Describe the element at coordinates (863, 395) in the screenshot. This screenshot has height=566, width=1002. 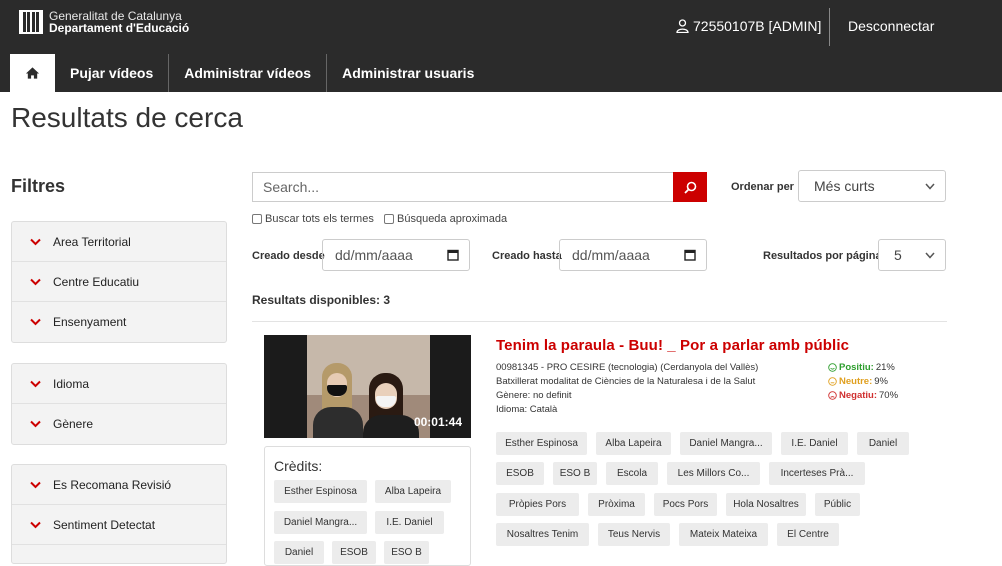
I see `sentiment-negative: Negatiu: 70%` at that location.